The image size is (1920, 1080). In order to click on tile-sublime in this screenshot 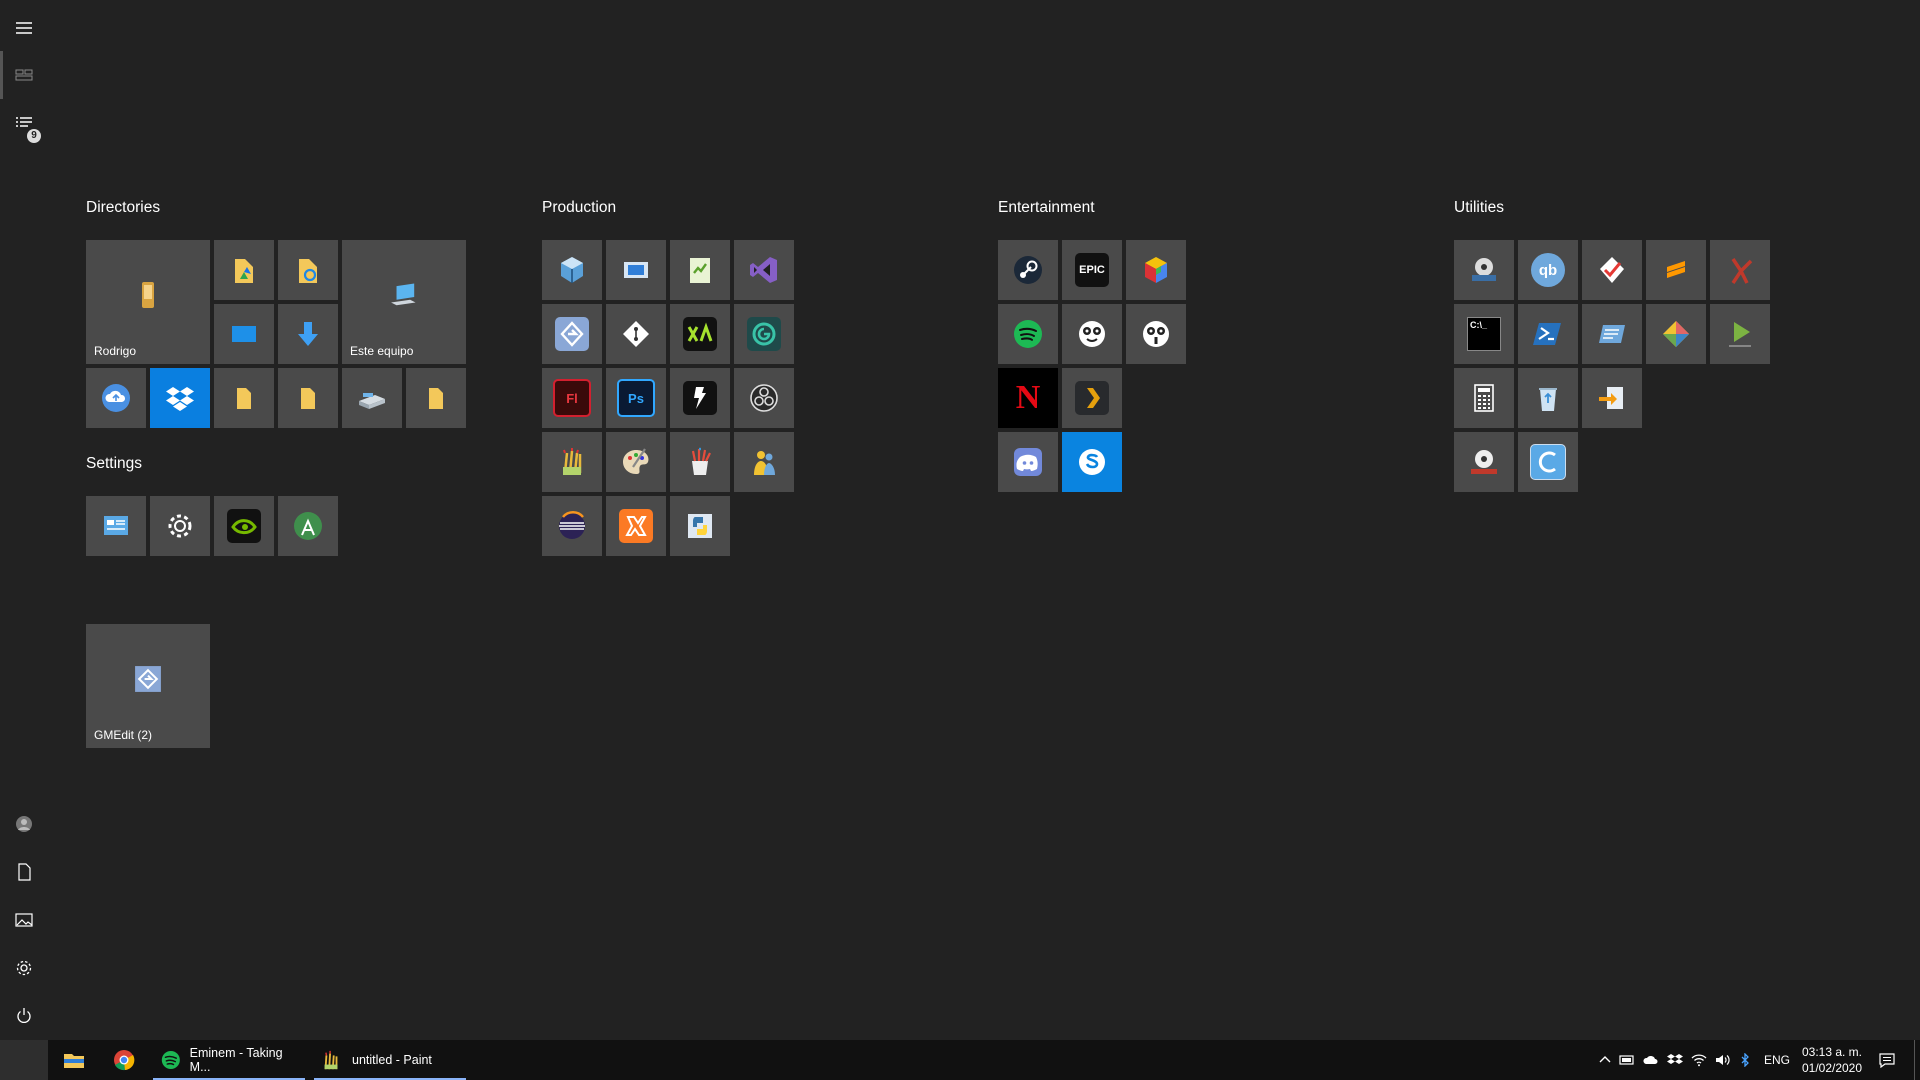, I will do `click(1676, 270)`.